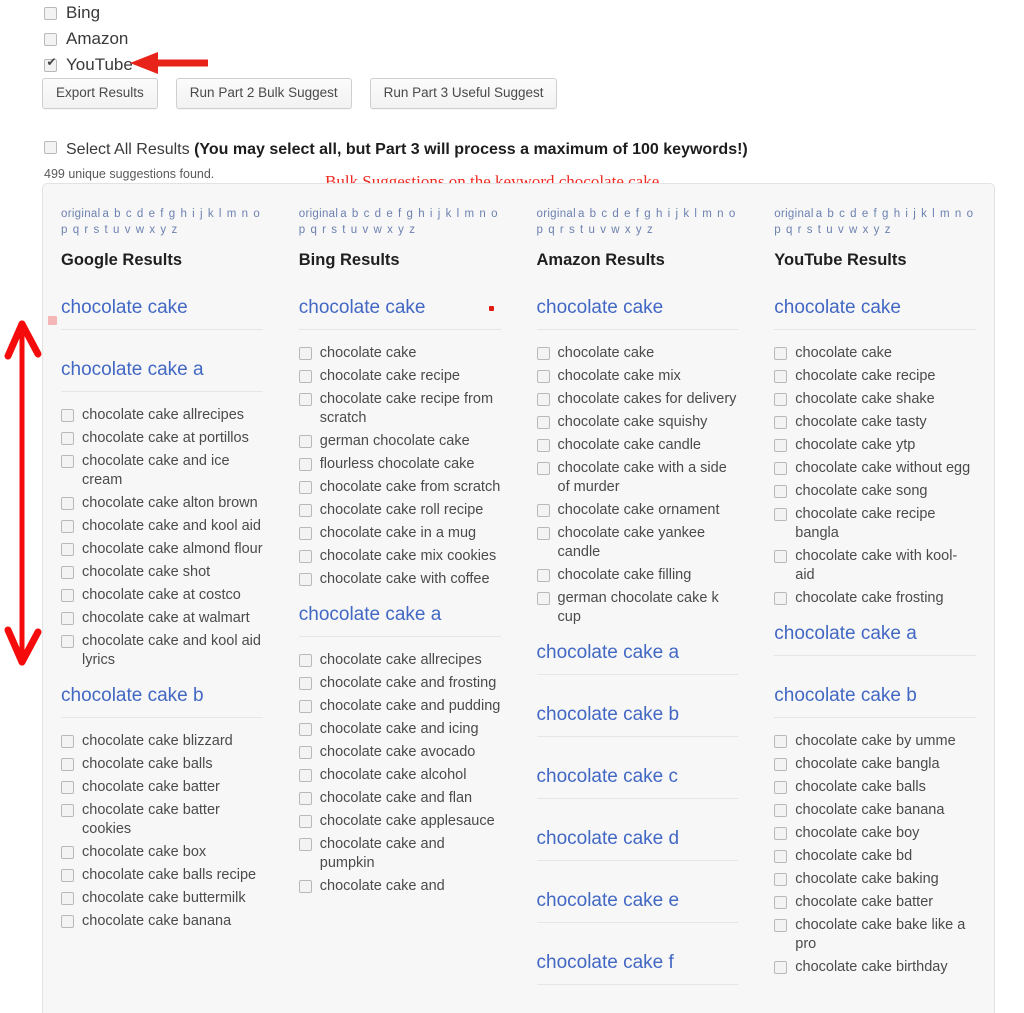  Describe the element at coordinates (162, 618) in the screenshot. I see `suggestion-item: chocolate cake at walmart` at that location.